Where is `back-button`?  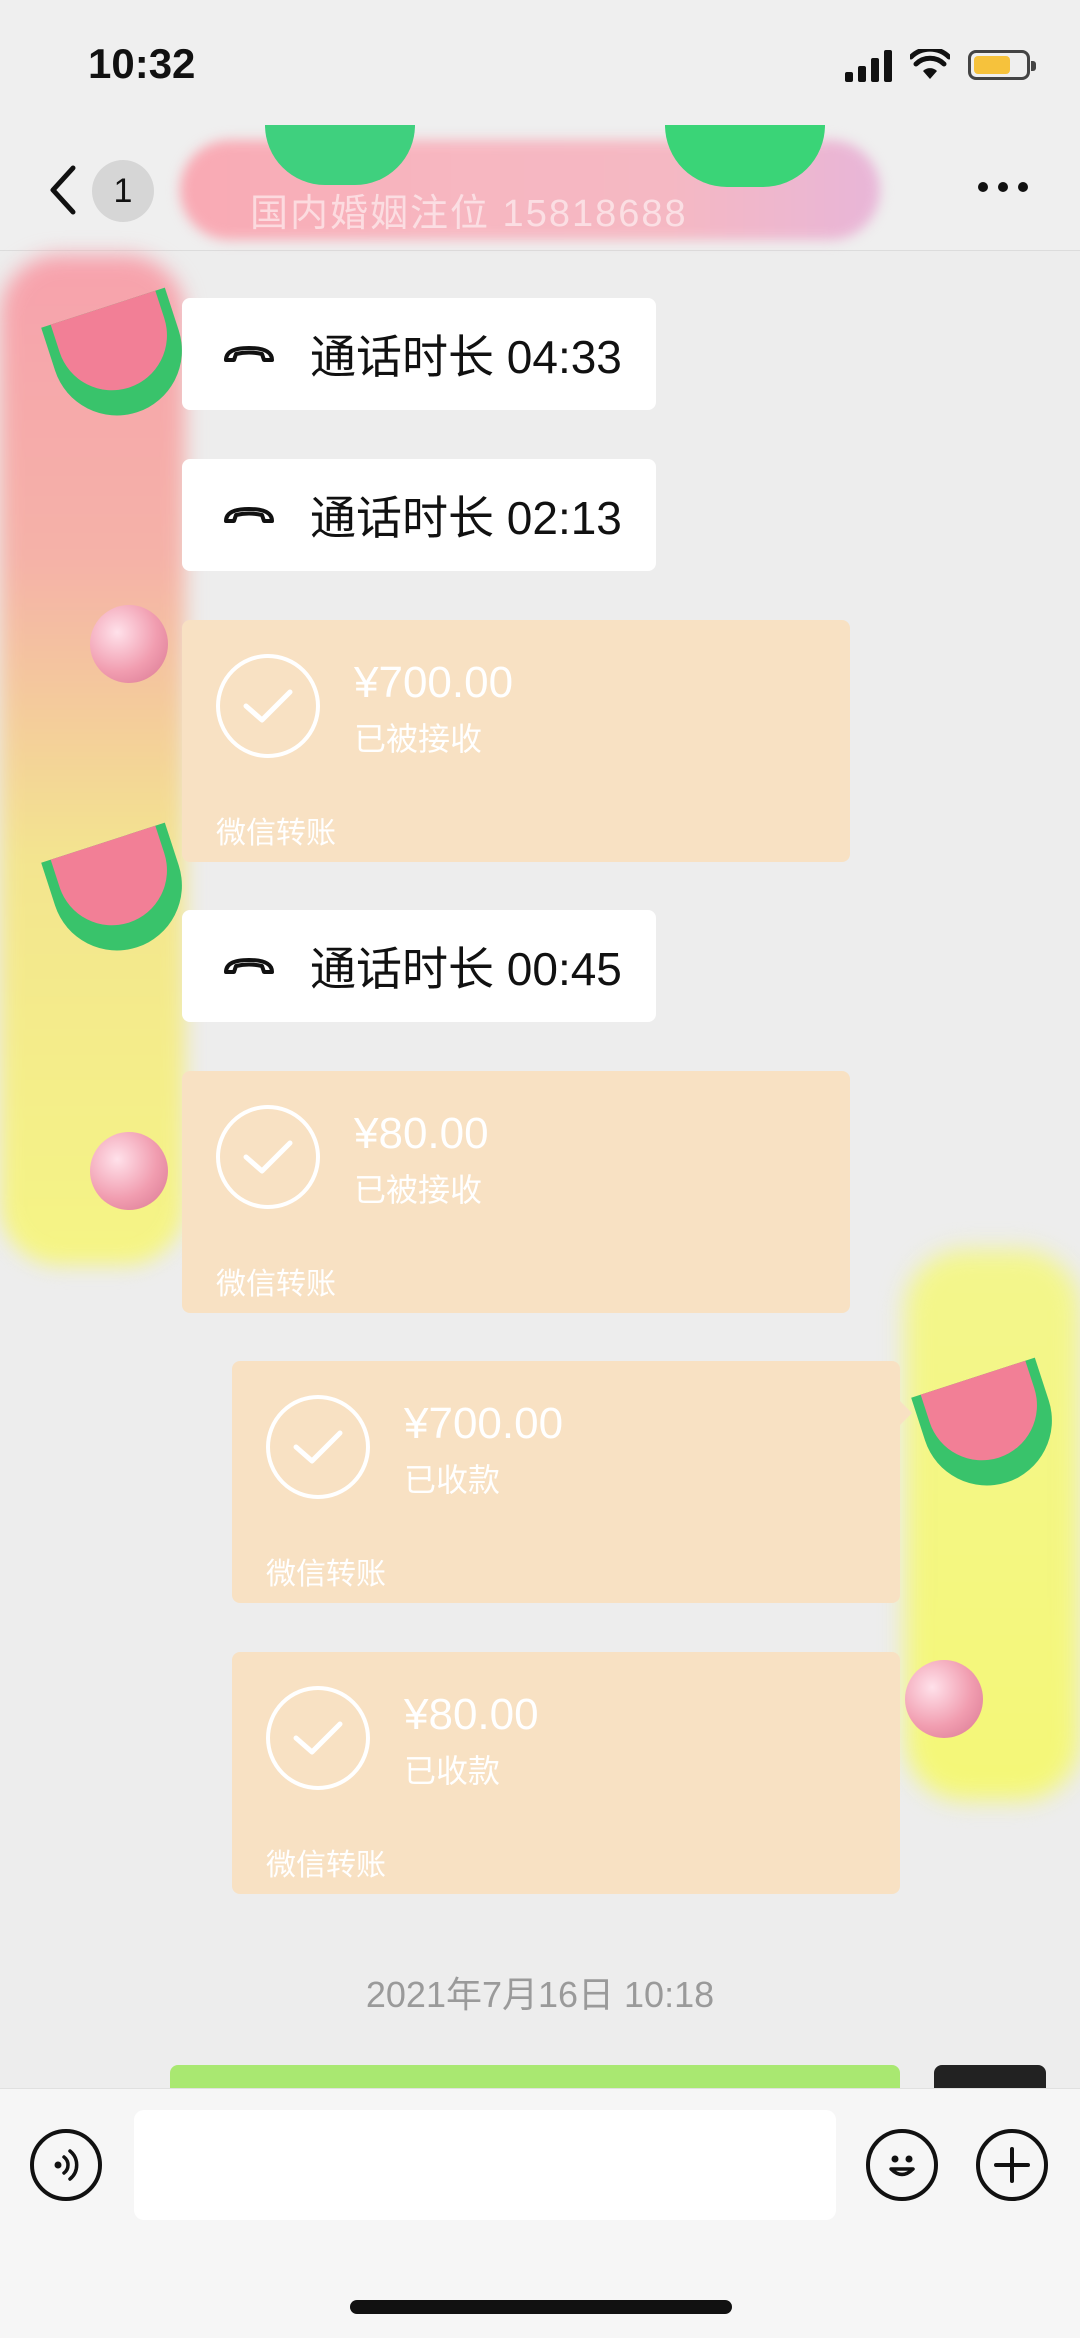
back-button is located at coordinates (62, 190).